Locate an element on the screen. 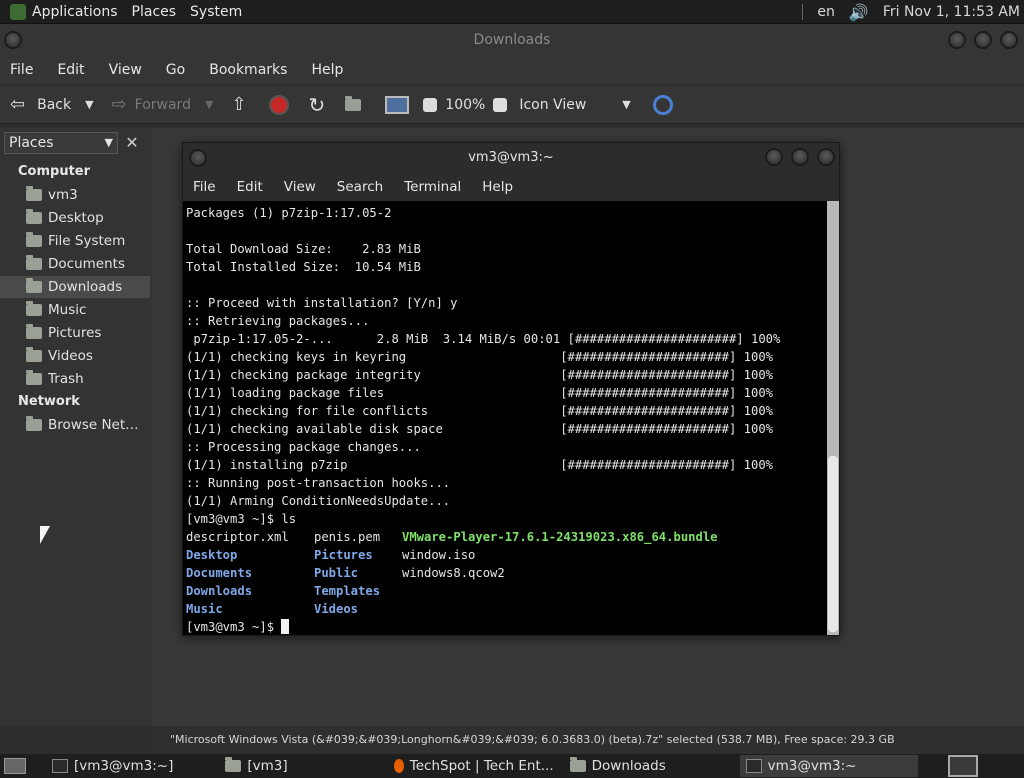  taskbar-item: [vm3] is located at coordinates (256, 766).